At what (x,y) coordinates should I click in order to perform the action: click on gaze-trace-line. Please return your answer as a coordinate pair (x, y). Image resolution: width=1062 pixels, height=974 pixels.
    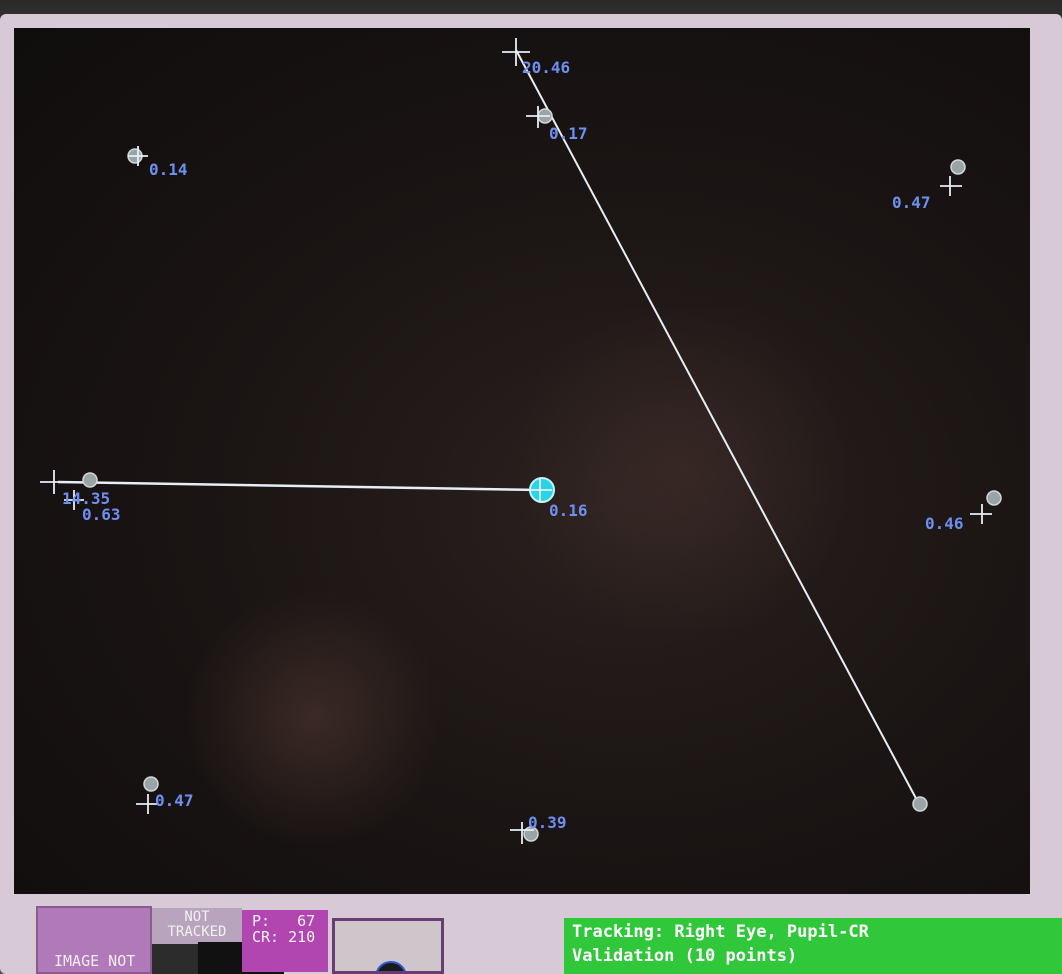
    Looking at the image, I should click on (299, 486).